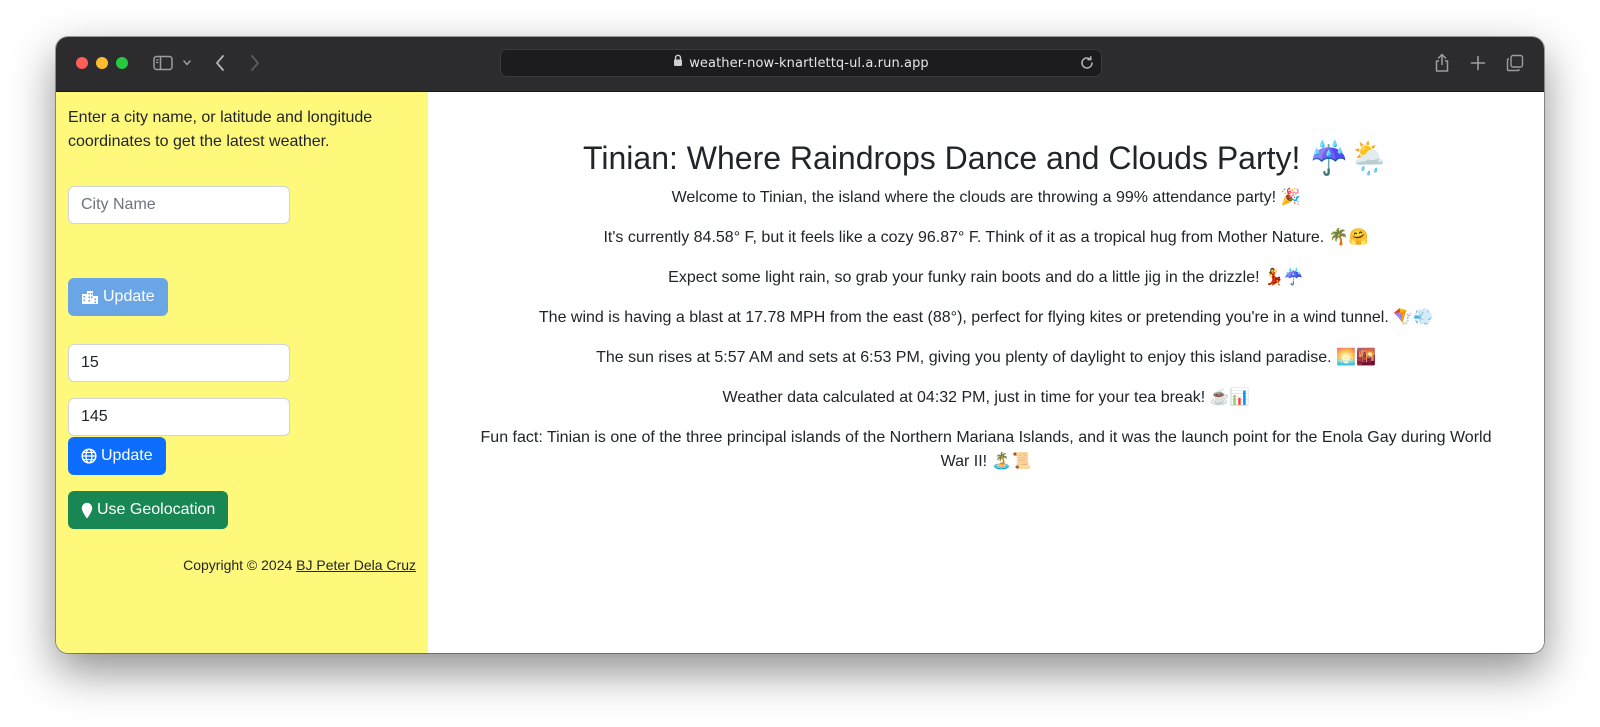 This screenshot has width=1600, height=727. What do you see at coordinates (129, 296) in the screenshot?
I see `update-city-label: Update` at bounding box center [129, 296].